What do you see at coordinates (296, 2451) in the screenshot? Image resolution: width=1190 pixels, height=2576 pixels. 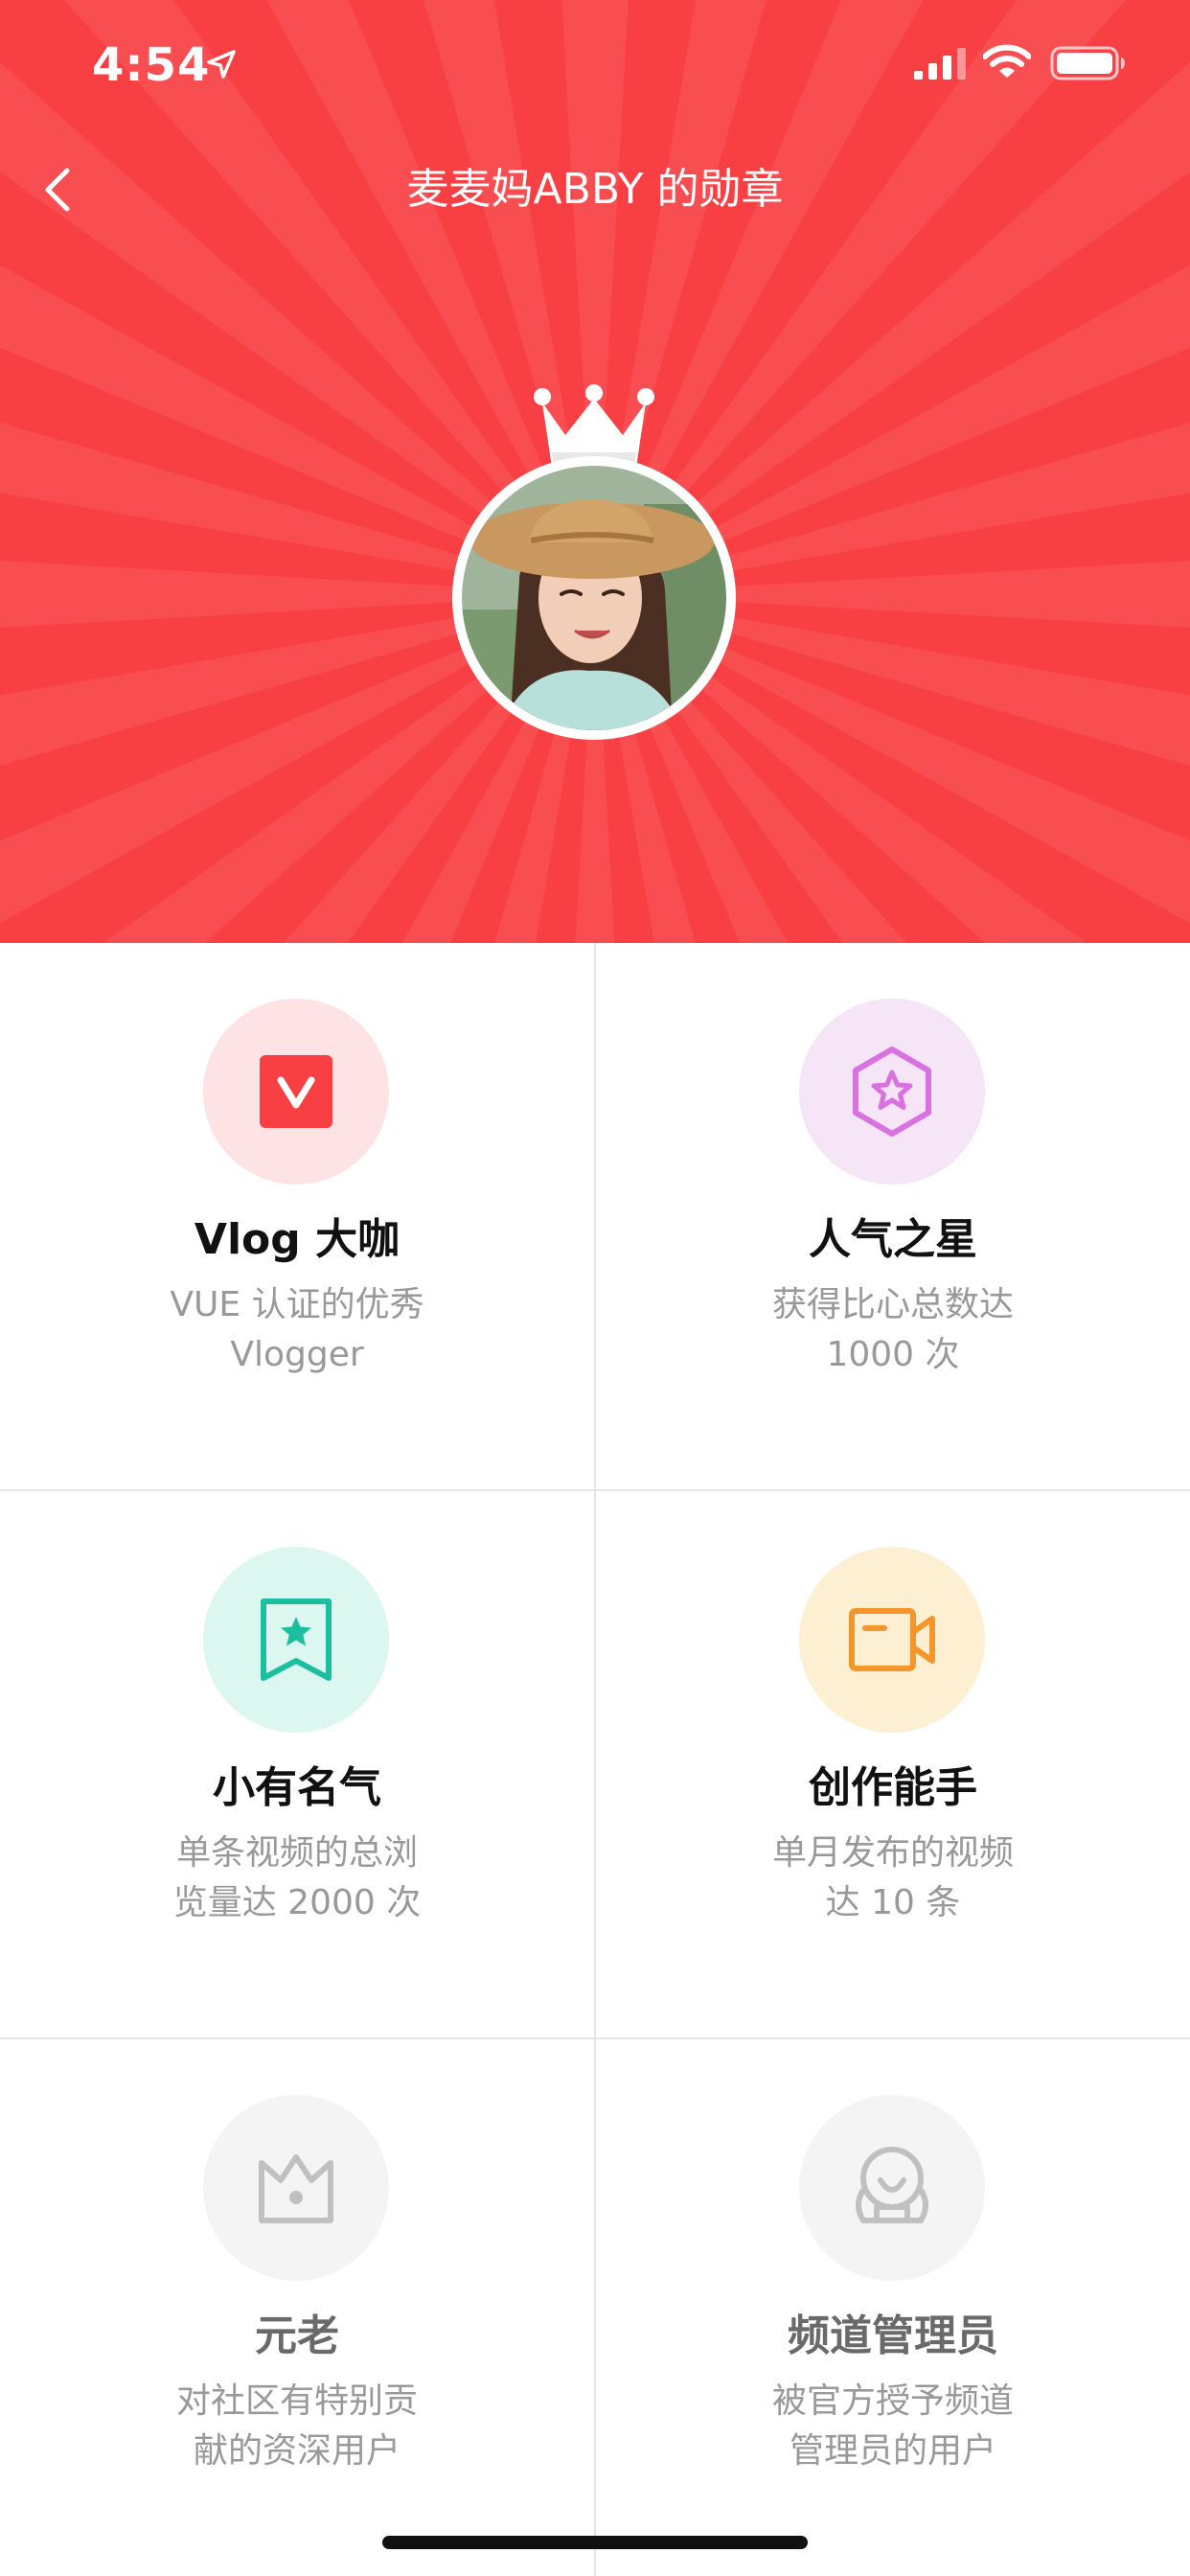 I see `badge-description-line: 献的资深用户` at bounding box center [296, 2451].